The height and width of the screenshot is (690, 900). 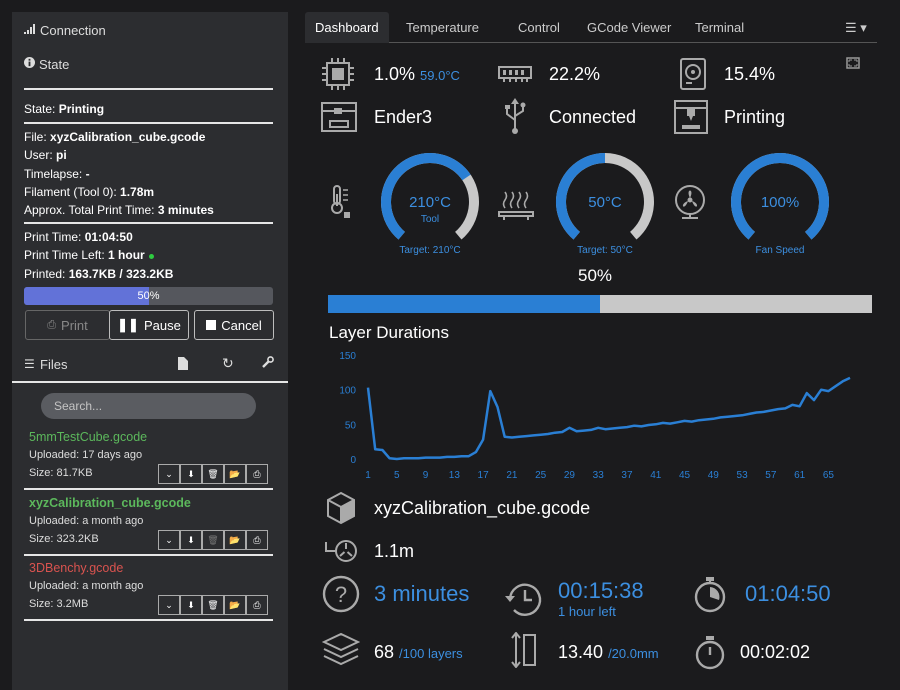 I want to click on x-tick-label: 41, so click(x=656, y=475).